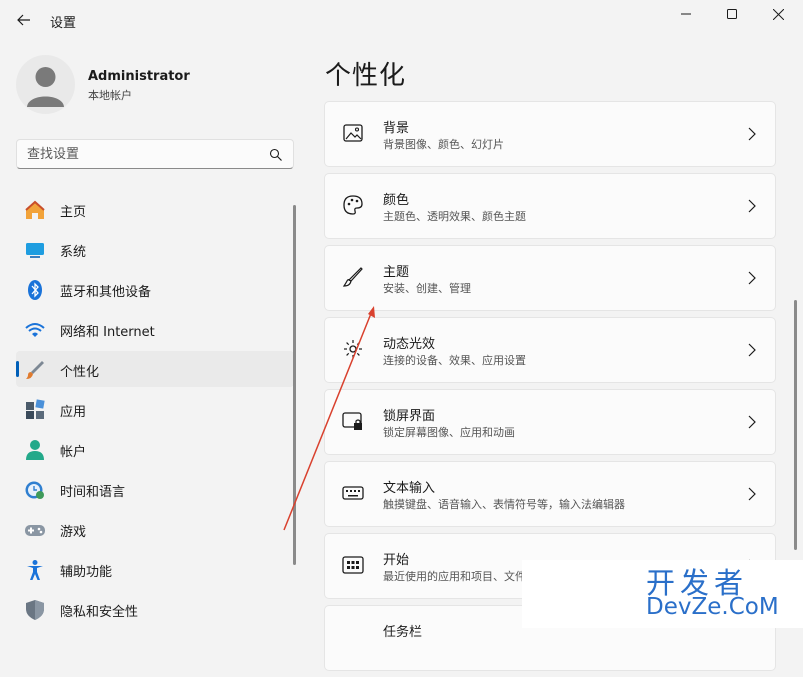 The width and height of the screenshot is (803, 677). Describe the element at coordinates (550, 134) in the screenshot. I see `card-background: 背景 背景图像、颜色、幻灯片` at that location.